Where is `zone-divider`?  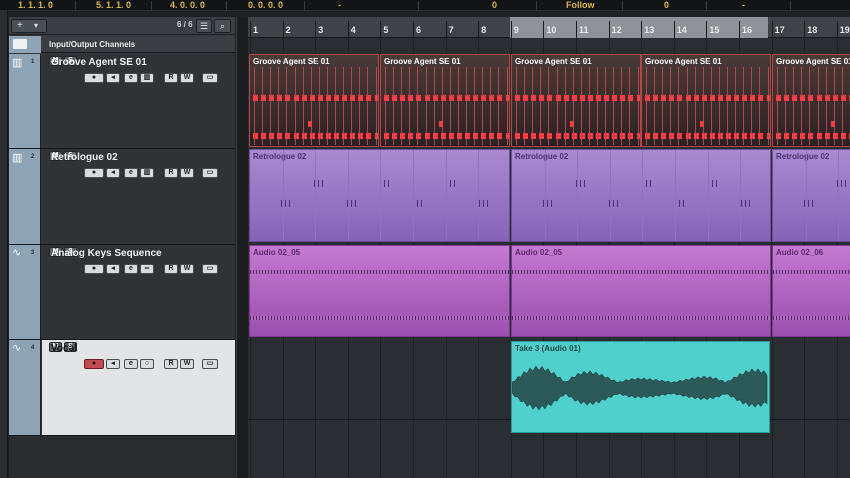 zone-divider is located at coordinates (242, 247).